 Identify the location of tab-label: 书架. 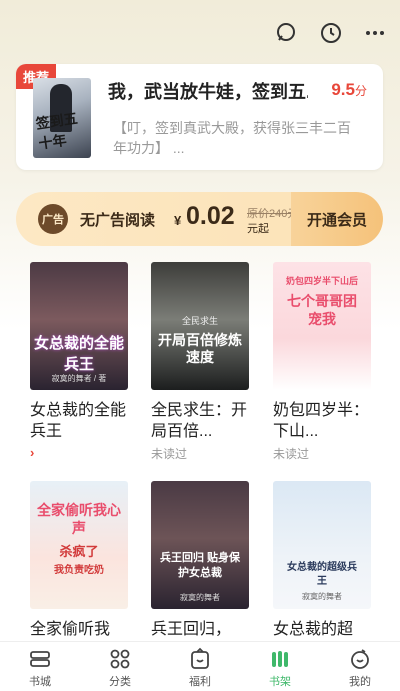
(280, 682).